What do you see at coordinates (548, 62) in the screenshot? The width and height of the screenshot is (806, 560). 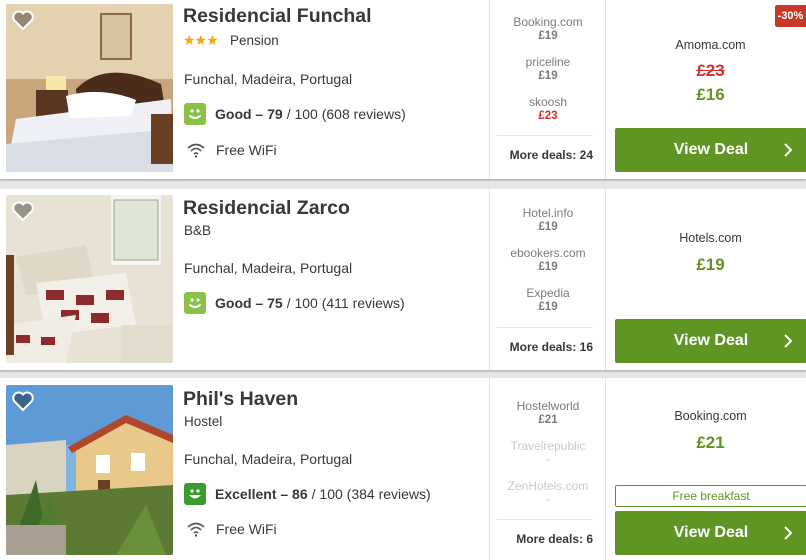 I see `deal-provider: priceline` at bounding box center [548, 62].